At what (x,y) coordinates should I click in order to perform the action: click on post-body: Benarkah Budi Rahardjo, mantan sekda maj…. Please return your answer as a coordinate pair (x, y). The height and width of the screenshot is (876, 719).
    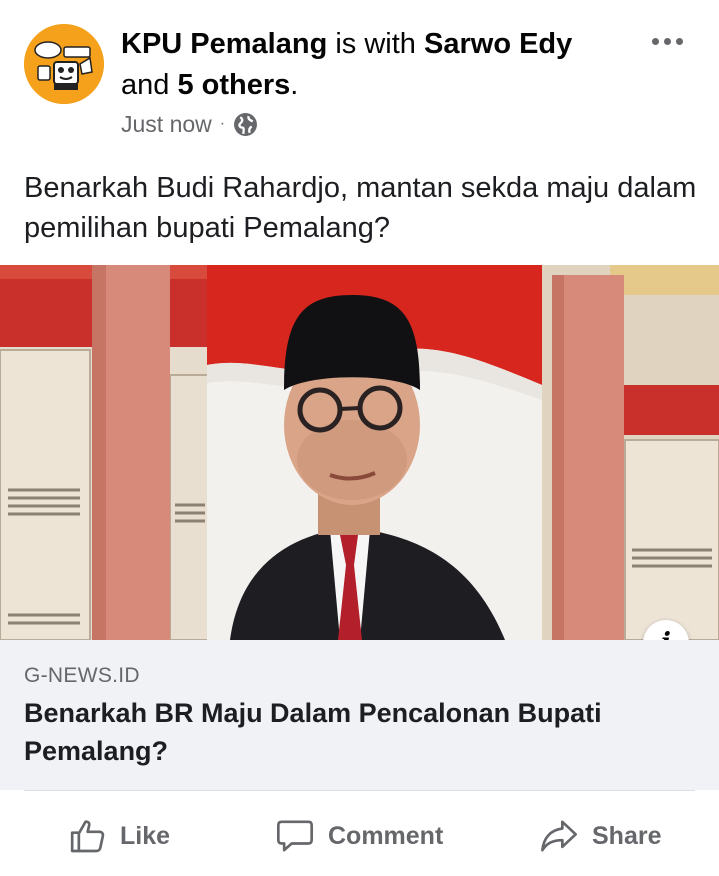
    Looking at the image, I should click on (360, 208).